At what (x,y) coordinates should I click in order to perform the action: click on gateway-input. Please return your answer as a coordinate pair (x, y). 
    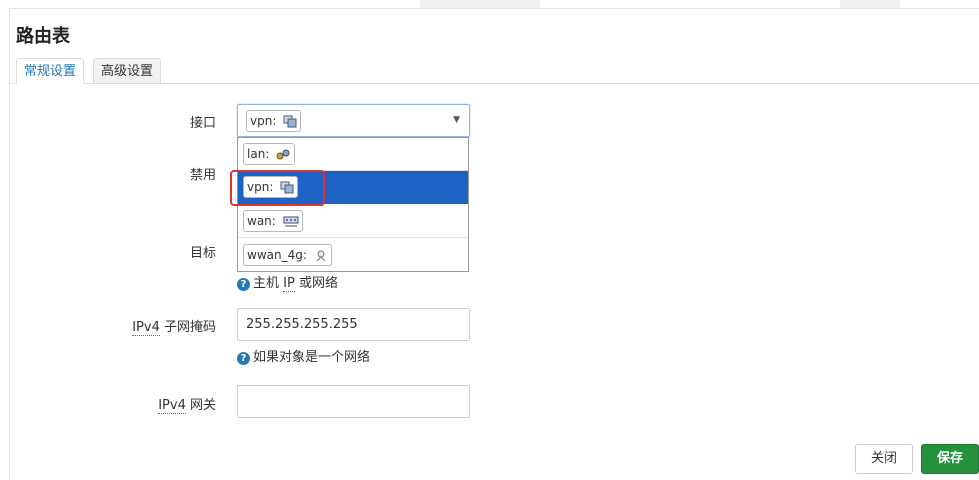
    Looking at the image, I should click on (353, 401).